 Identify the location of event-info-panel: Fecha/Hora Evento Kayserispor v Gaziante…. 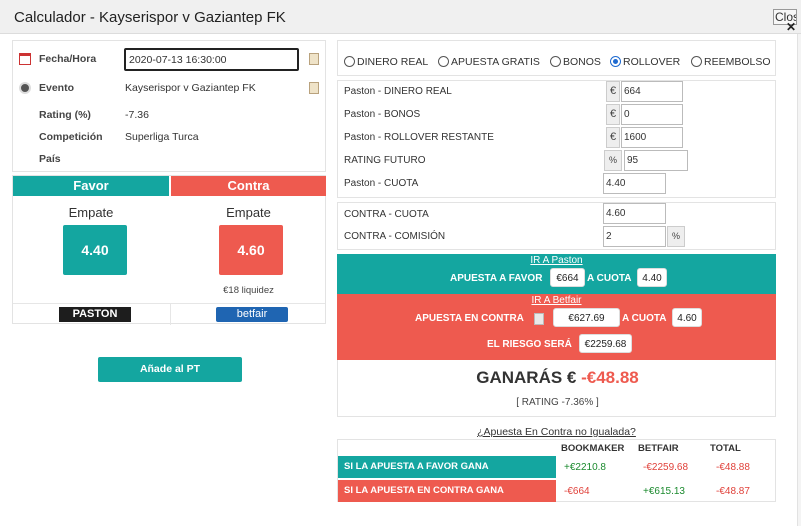
(169, 106).